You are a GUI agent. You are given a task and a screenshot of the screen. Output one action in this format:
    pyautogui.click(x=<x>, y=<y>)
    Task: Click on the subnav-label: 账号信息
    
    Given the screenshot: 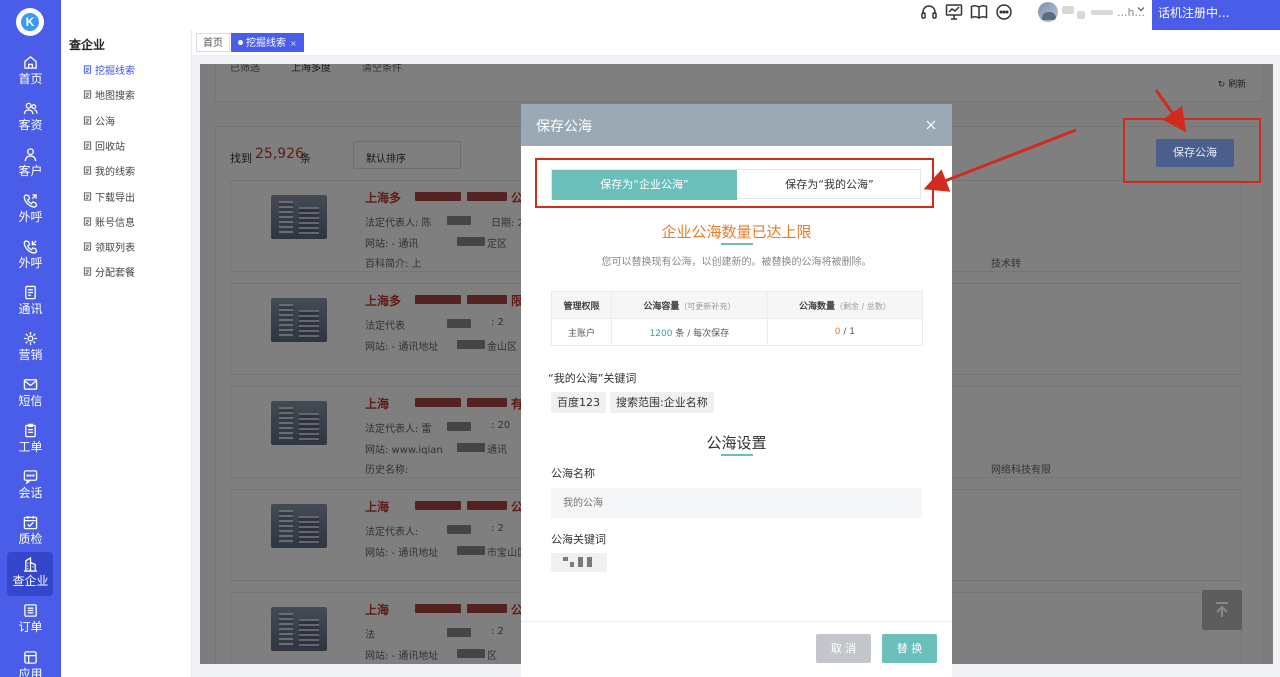 What is the action you would take?
    pyautogui.click(x=115, y=223)
    